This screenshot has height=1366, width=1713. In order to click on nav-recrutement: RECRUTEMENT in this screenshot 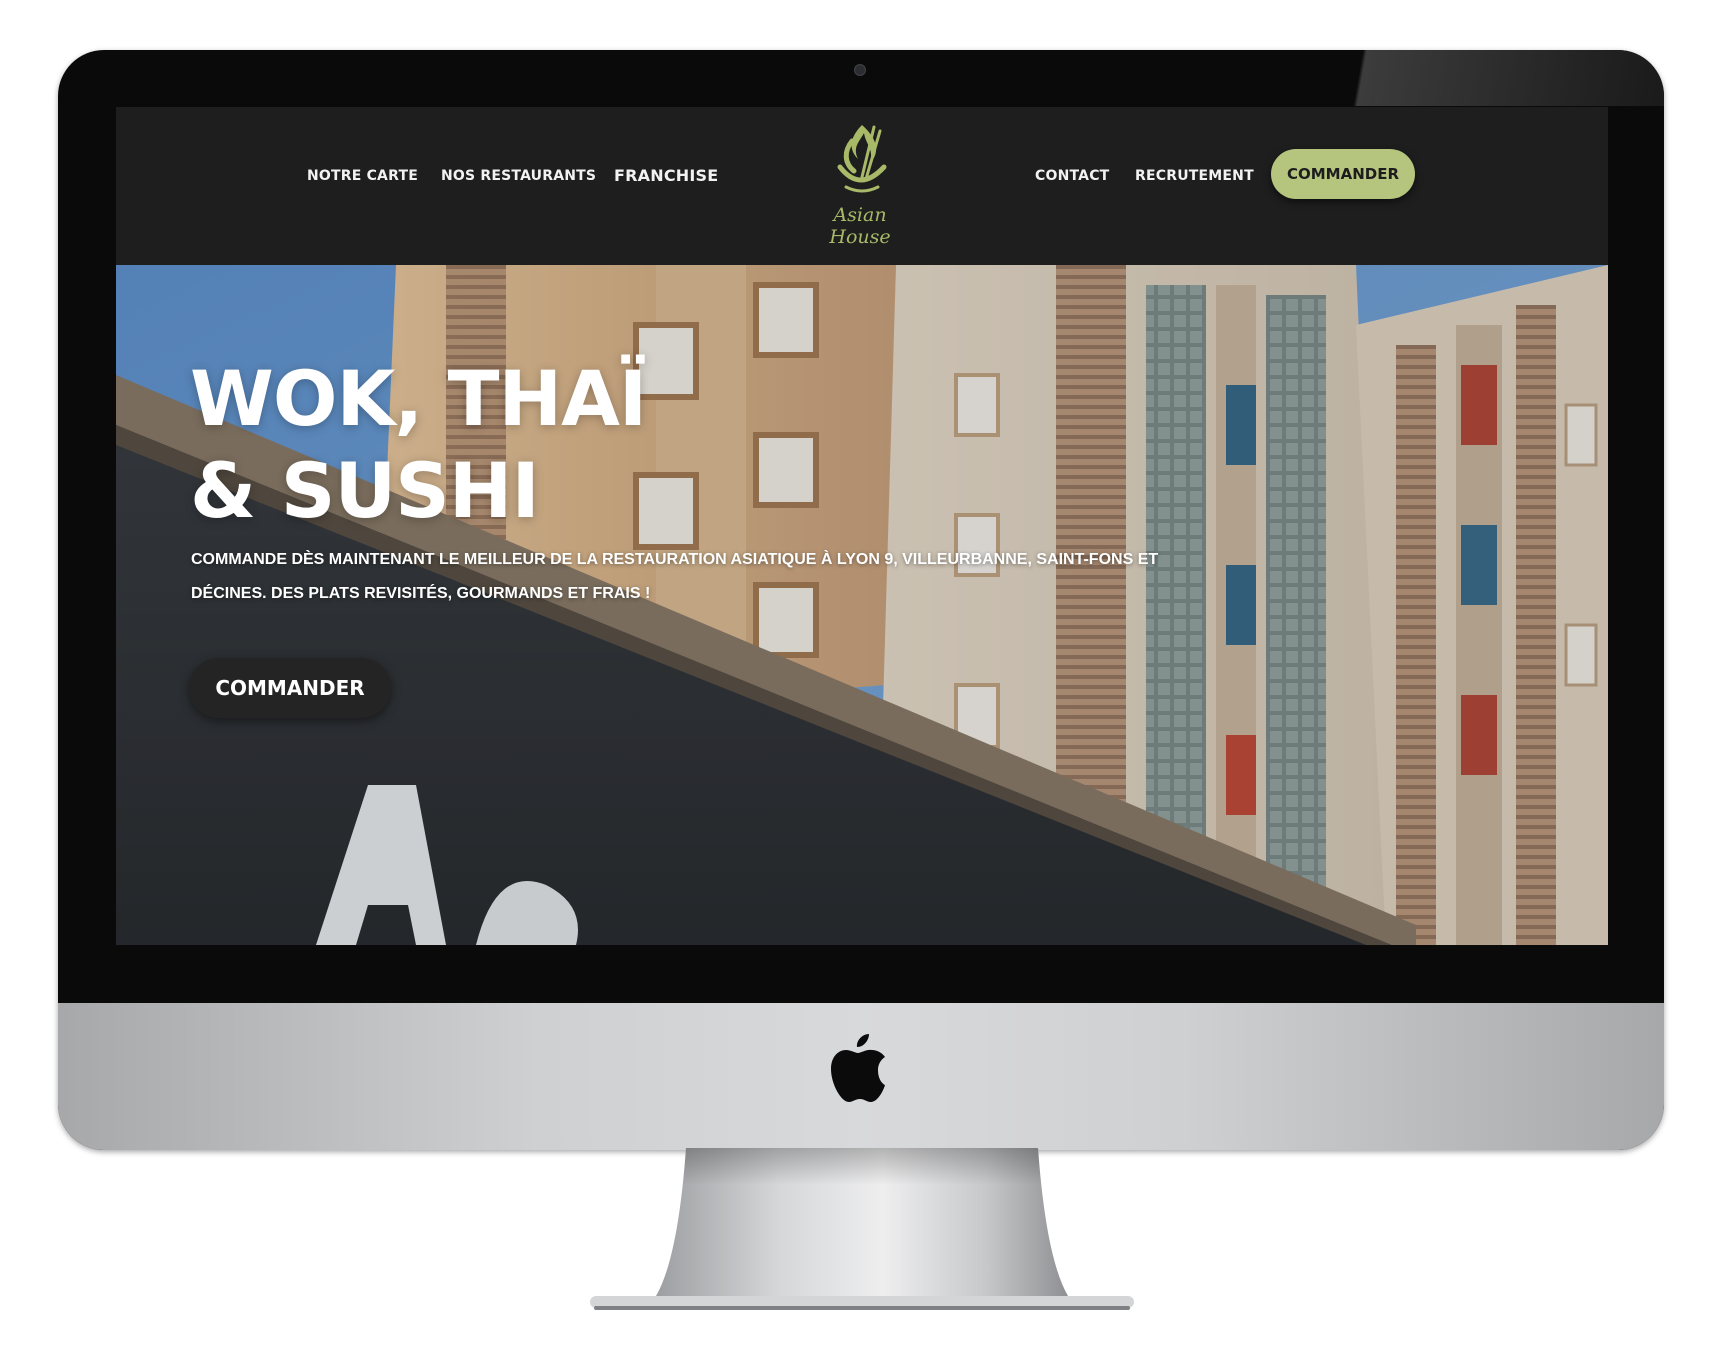, I will do `click(1194, 176)`.